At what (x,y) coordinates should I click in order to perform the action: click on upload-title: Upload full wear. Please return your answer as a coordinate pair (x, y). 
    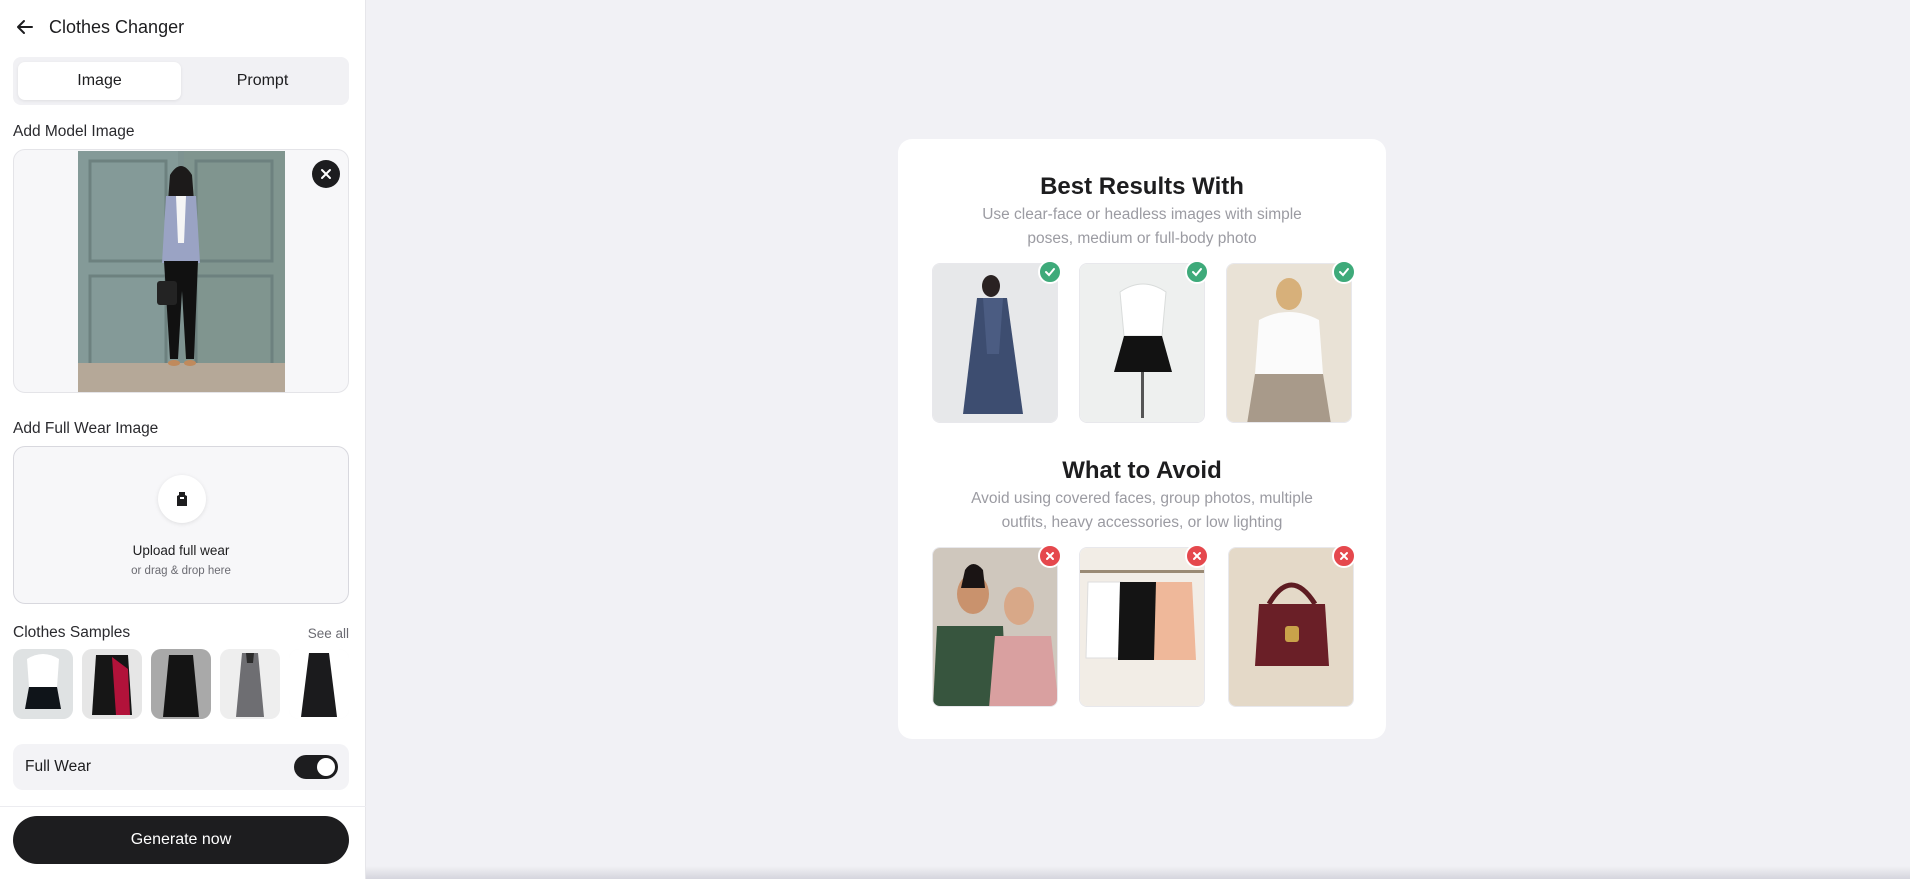
    Looking at the image, I should click on (181, 550).